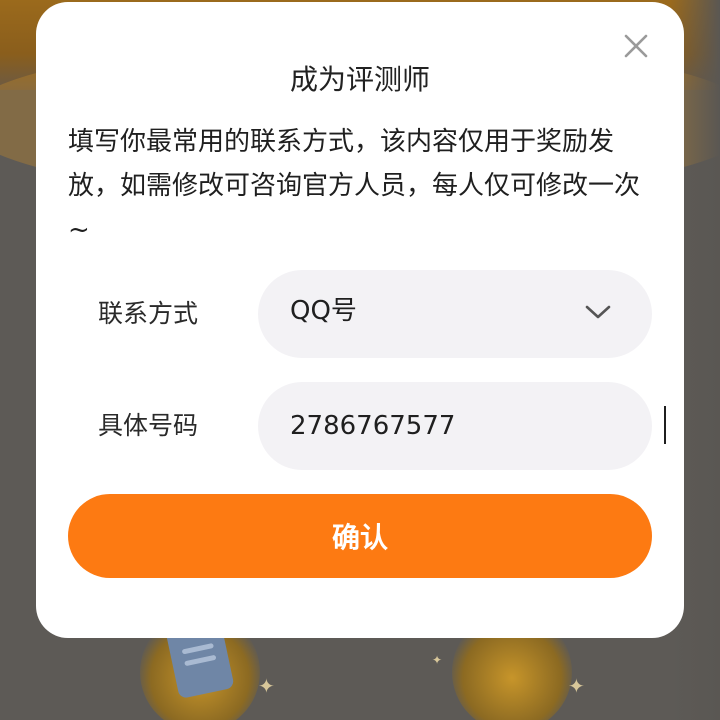 This screenshot has height=720, width=720. Describe the element at coordinates (455, 426) in the screenshot. I see `contact-number-input` at that location.